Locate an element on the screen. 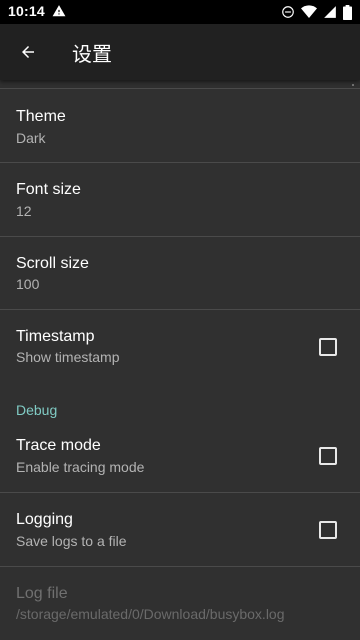 This screenshot has width=360, height=640. pref-summary: Dark is located at coordinates (31, 138).